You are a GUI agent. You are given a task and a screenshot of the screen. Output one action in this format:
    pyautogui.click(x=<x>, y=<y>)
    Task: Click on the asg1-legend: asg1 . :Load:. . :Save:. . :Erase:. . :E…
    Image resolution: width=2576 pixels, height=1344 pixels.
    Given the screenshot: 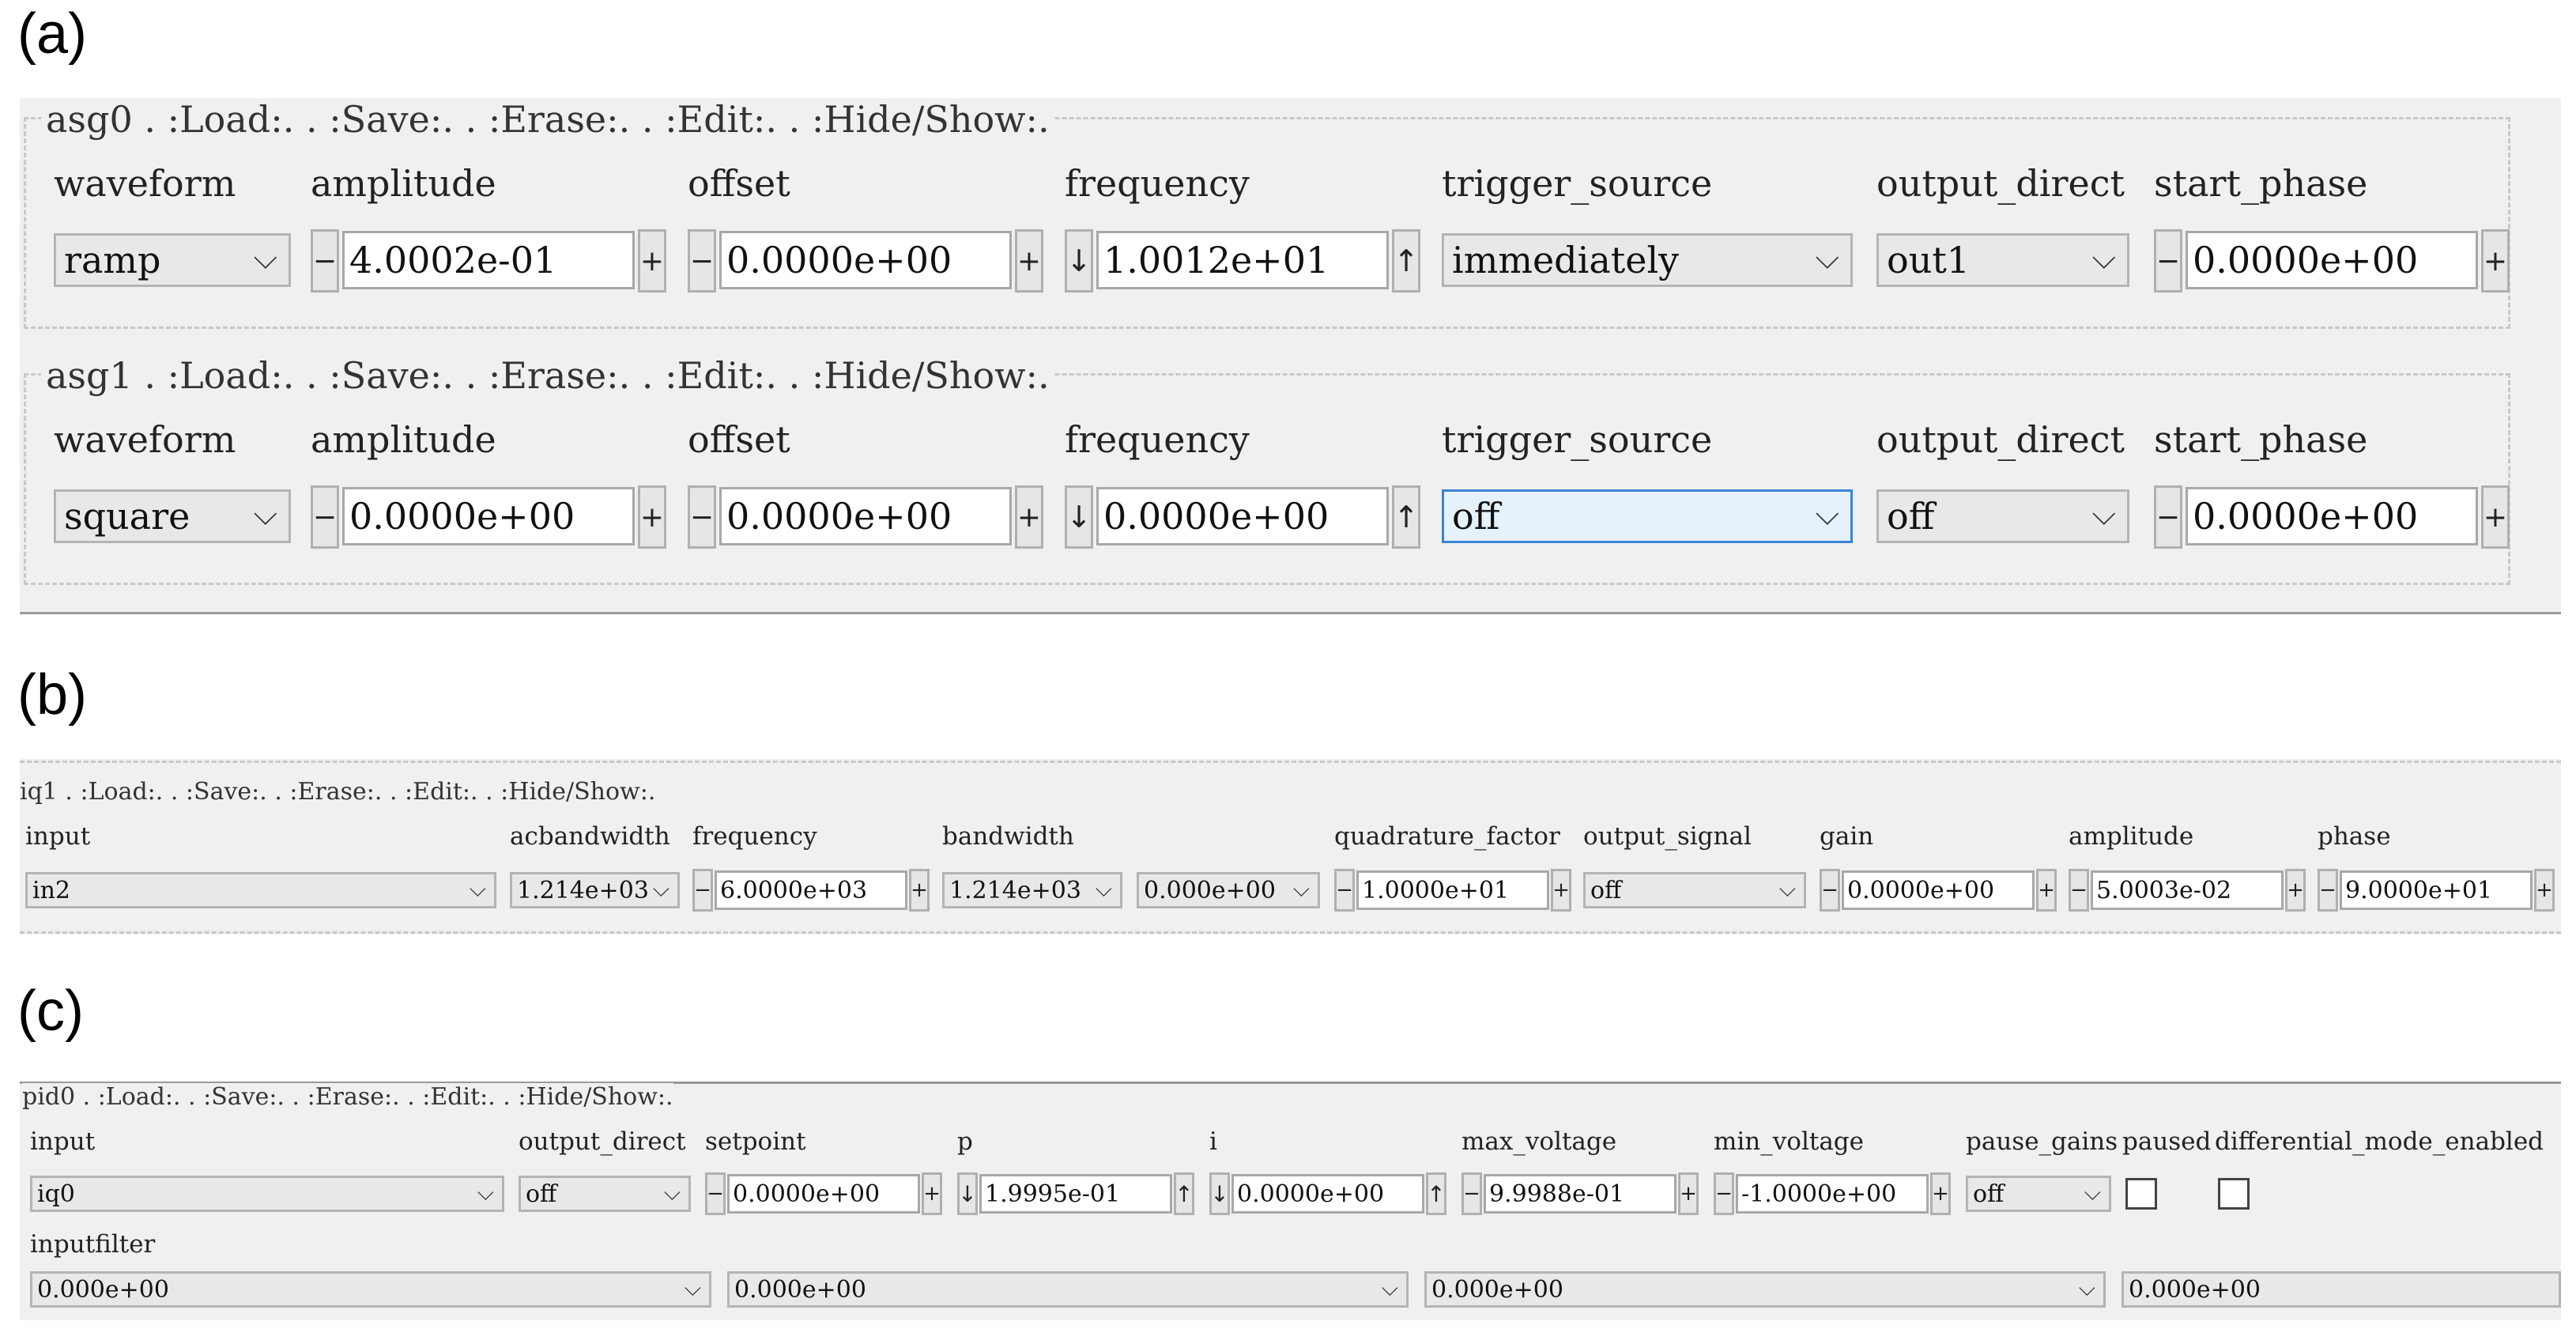 What is the action you would take?
    pyautogui.click(x=547, y=375)
    